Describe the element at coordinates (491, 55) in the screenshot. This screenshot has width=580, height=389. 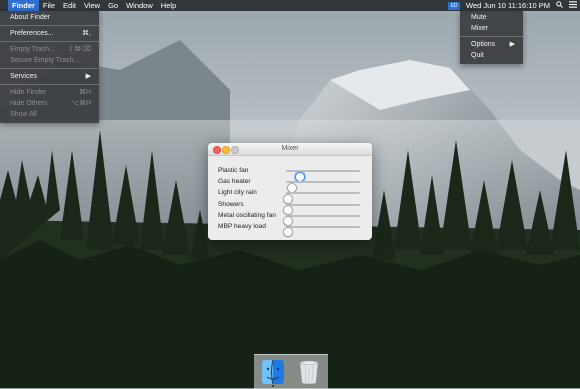
I see `menu-item-quit: Quit` at that location.